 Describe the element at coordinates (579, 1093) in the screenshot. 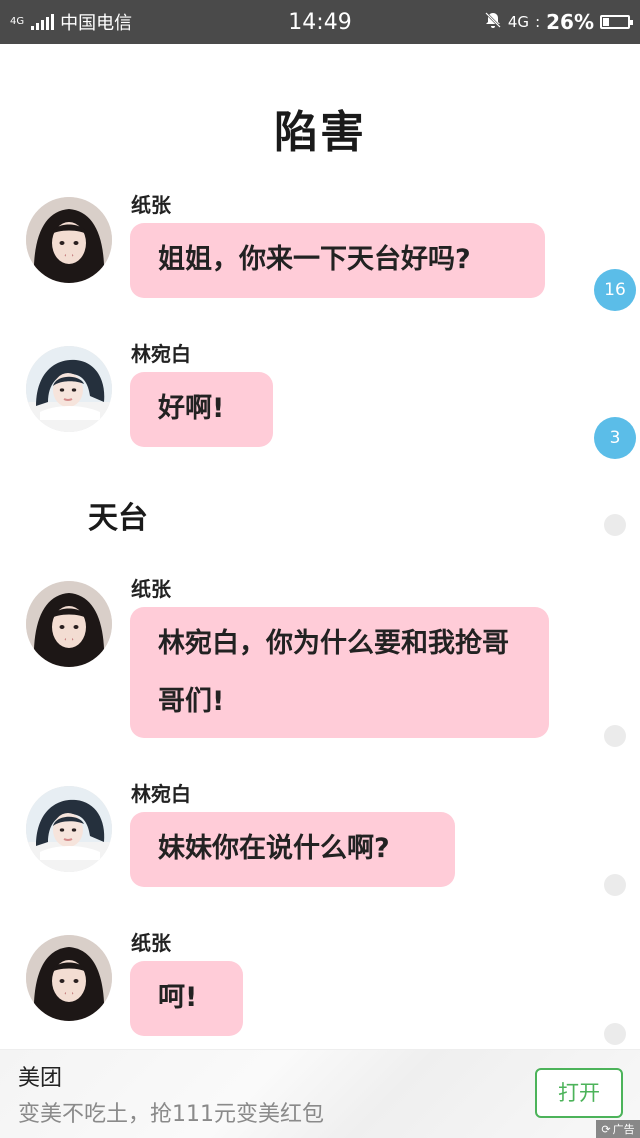

I see `ad-open-button: 打开` at that location.